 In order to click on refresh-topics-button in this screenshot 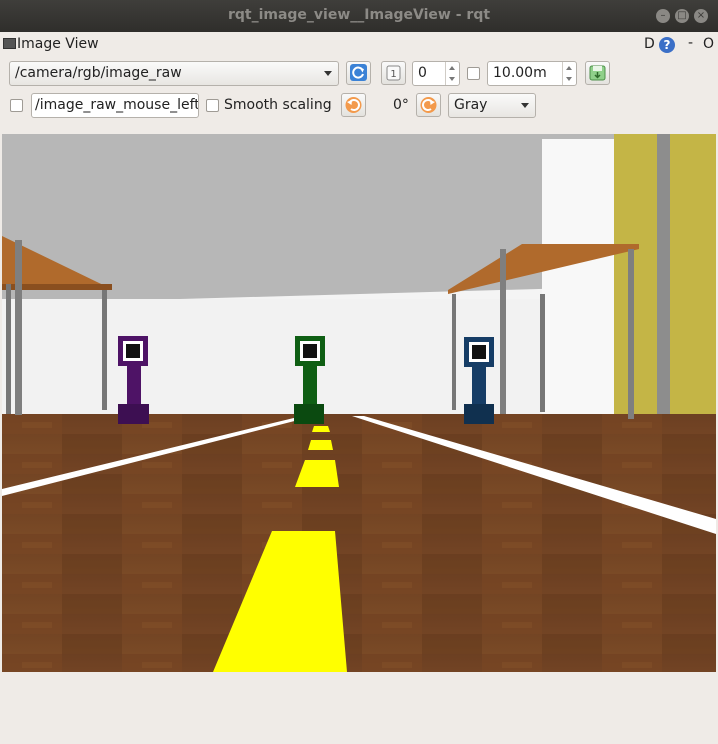, I will do `click(358, 73)`.